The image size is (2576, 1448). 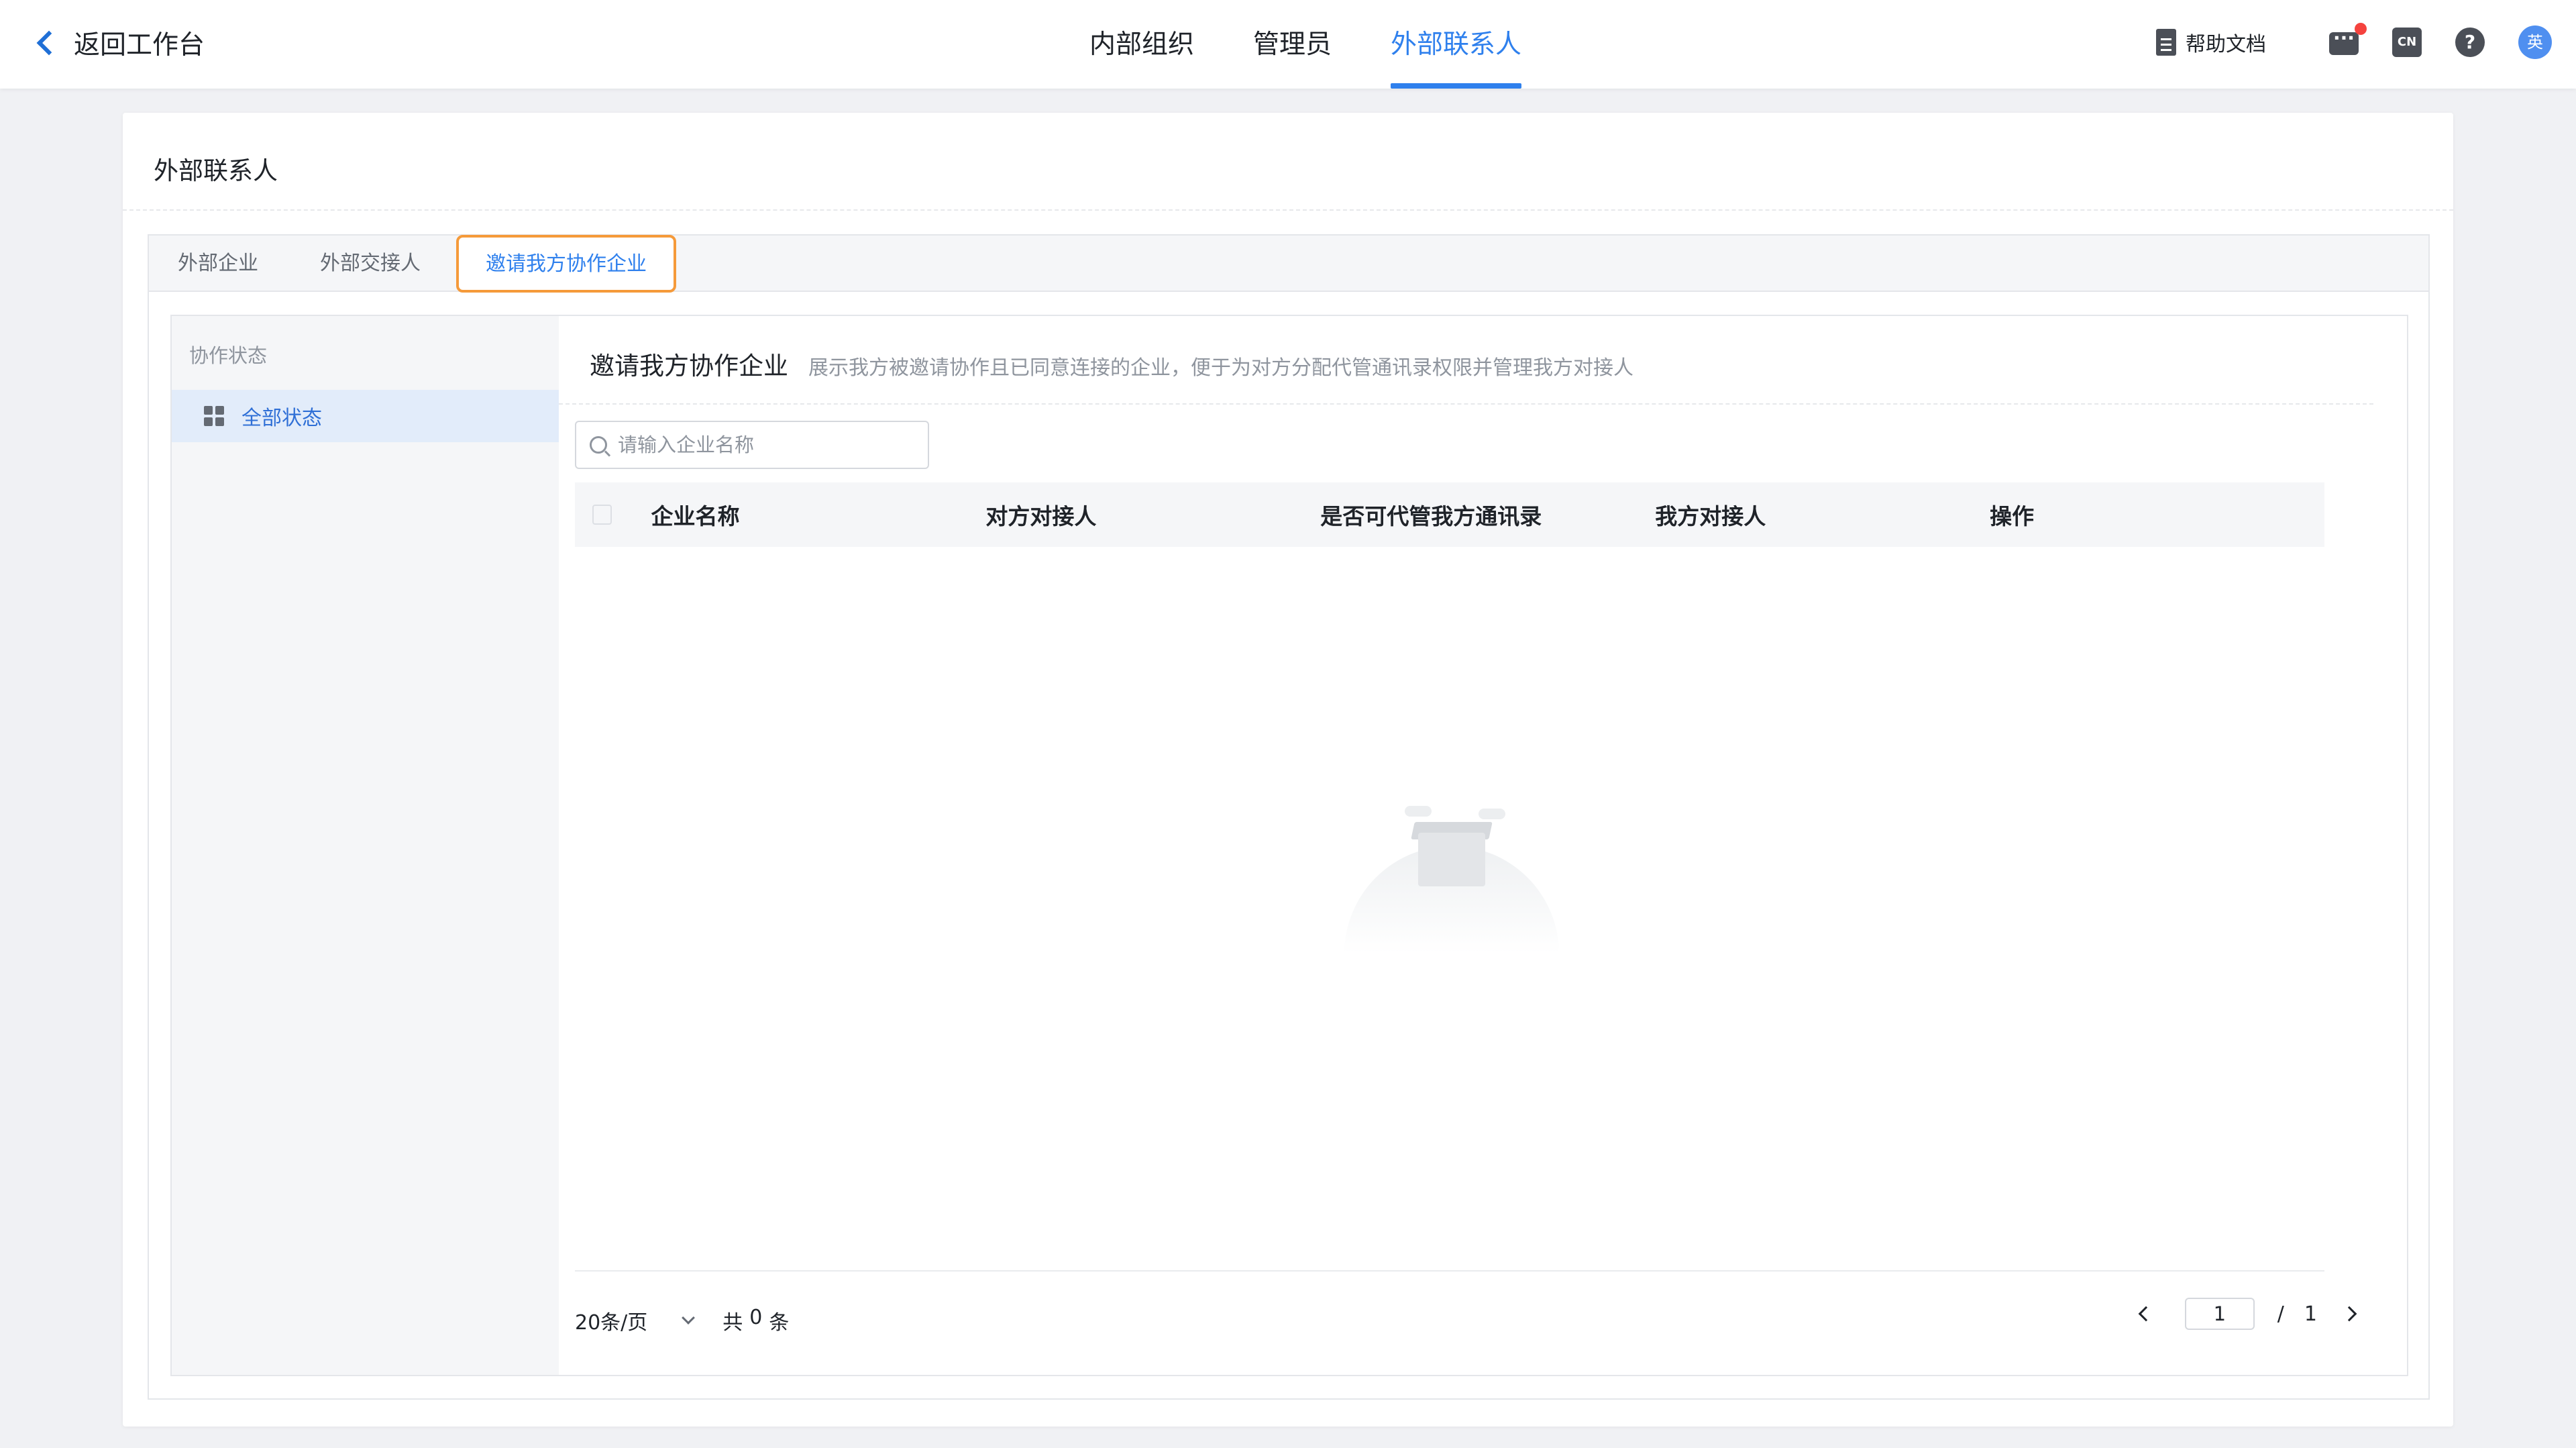 What do you see at coordinates (689, 366) in the screenshot?
I see `section-title: 邀请我方协作企业` at bounding box center [689, 366].